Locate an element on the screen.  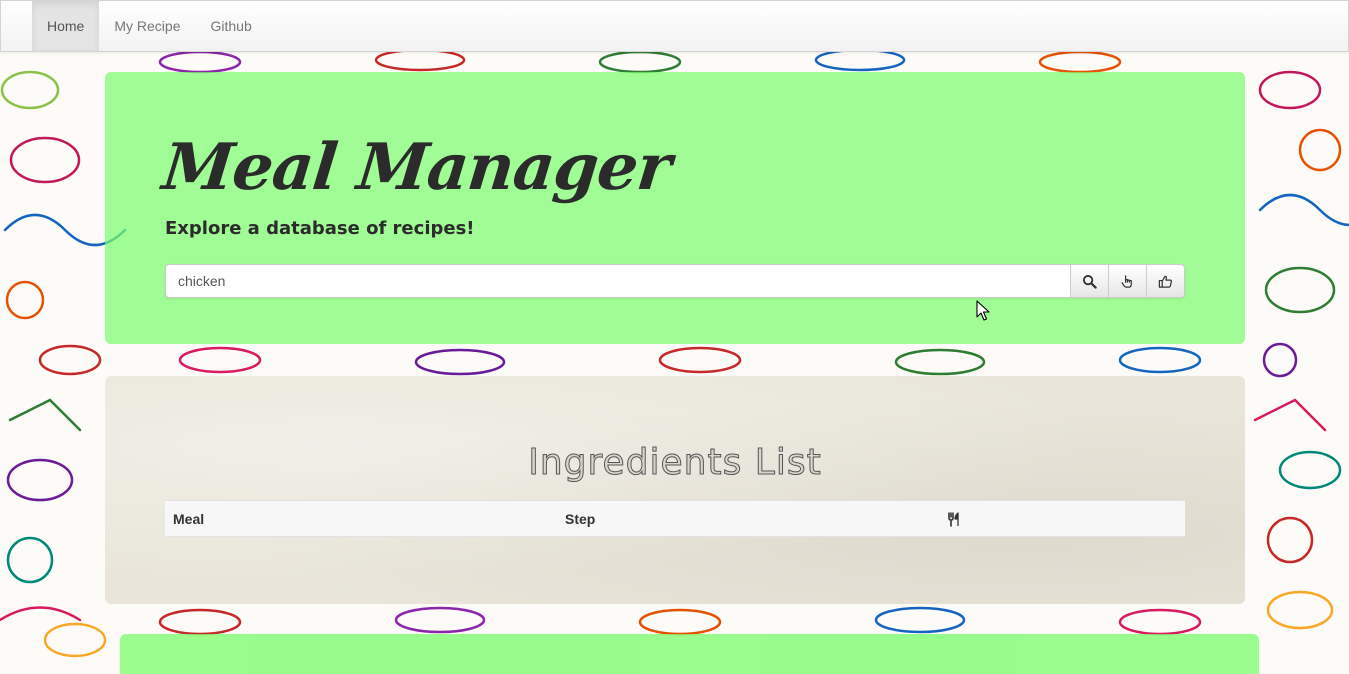
nav-item-my-recipe: My Recipe is located at coordinates (147, 26).